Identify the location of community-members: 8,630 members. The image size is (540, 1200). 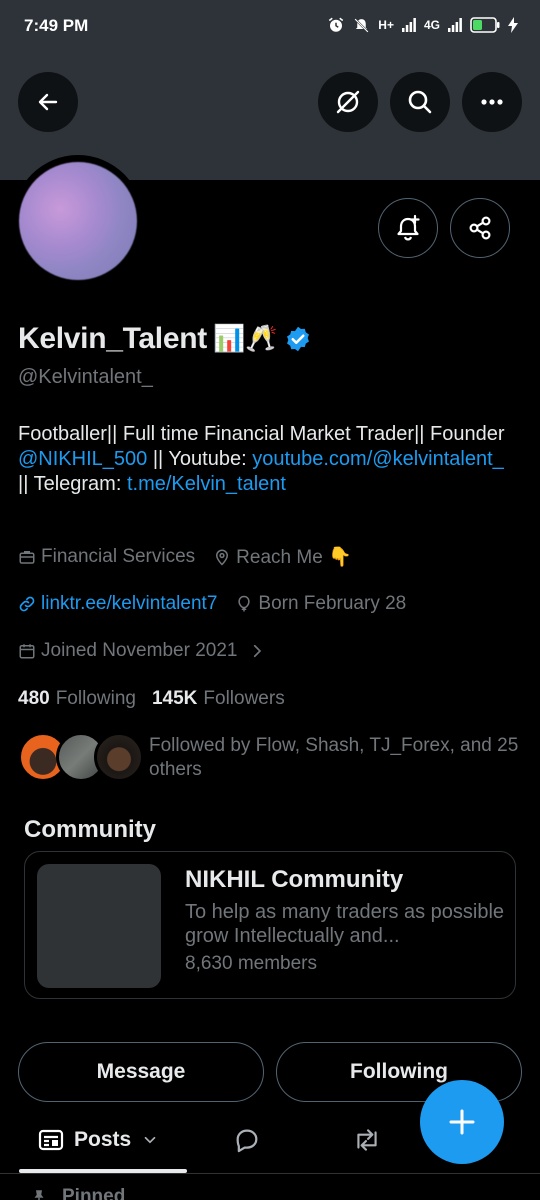
(251, 963).